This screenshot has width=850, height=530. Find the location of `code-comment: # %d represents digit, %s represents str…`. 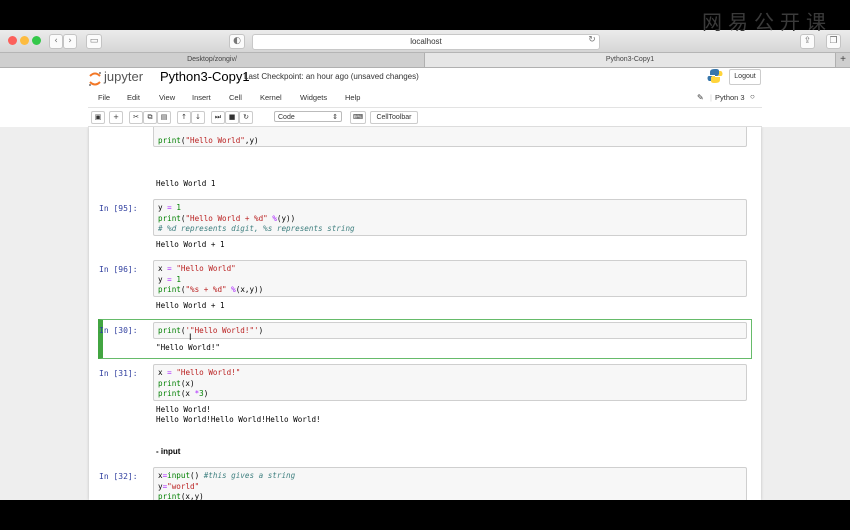

code-comment: # %d represents digit, %s represents str… is located at coordinates (256, 228).